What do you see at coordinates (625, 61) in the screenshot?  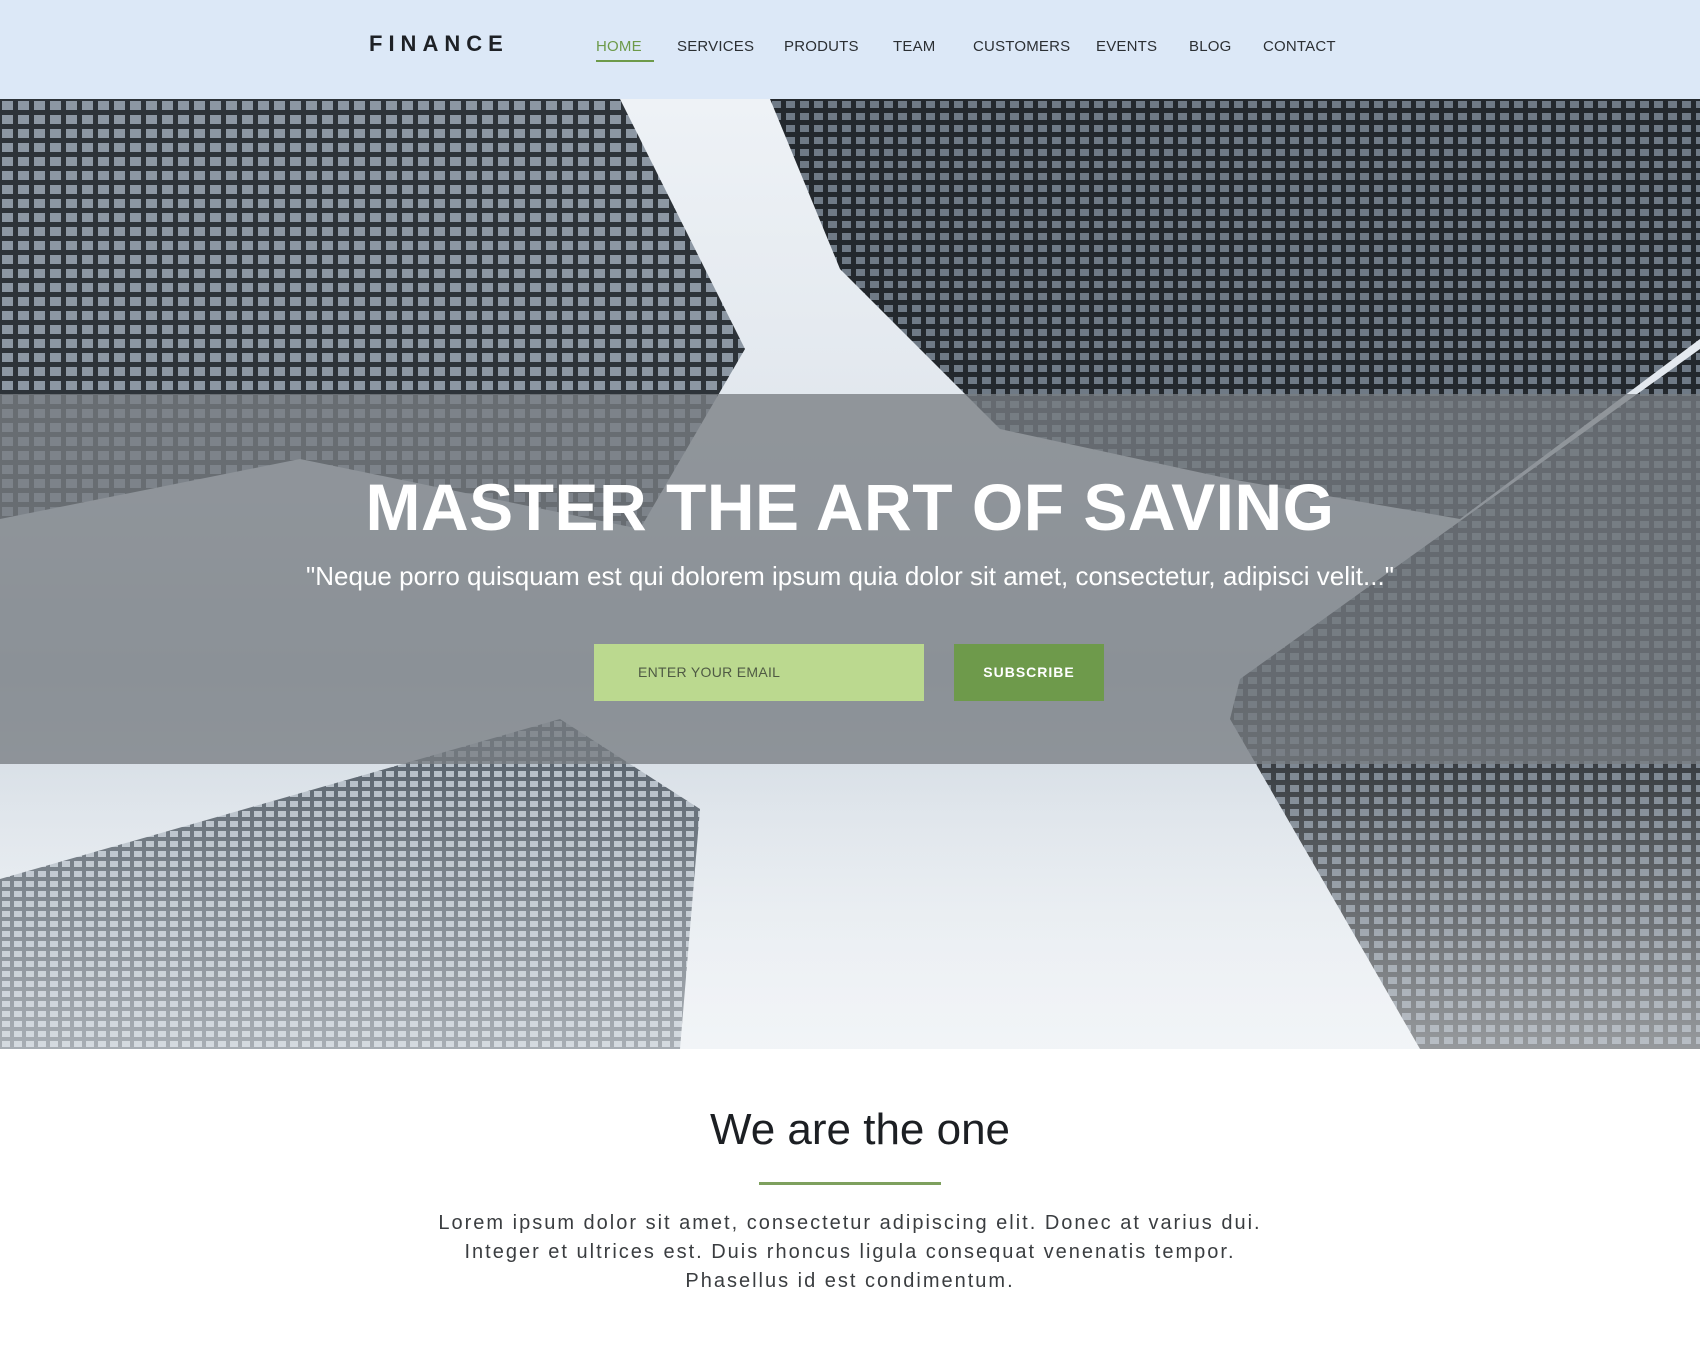 I see `active-nav-indicator` at bounding box center [625, 61].